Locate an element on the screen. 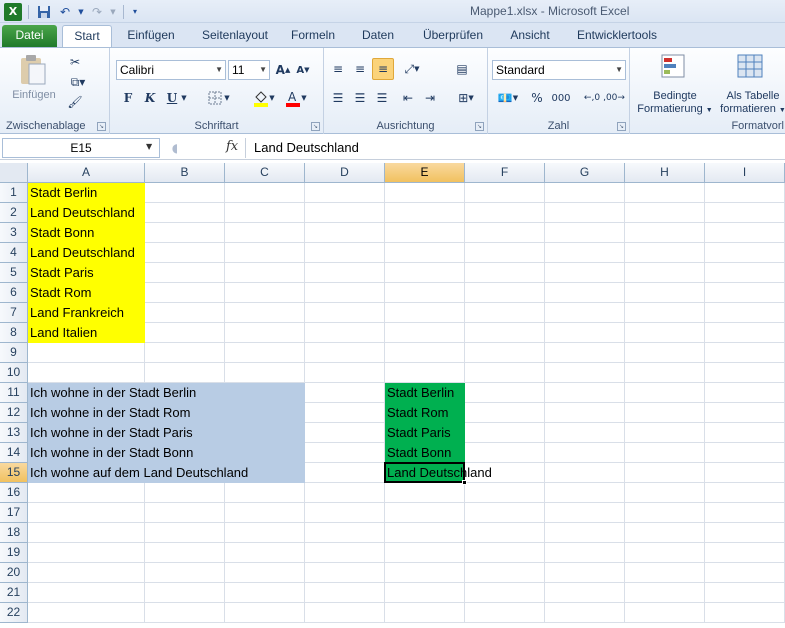  conditional-formatting-icon is located at coordinates (675, 67).